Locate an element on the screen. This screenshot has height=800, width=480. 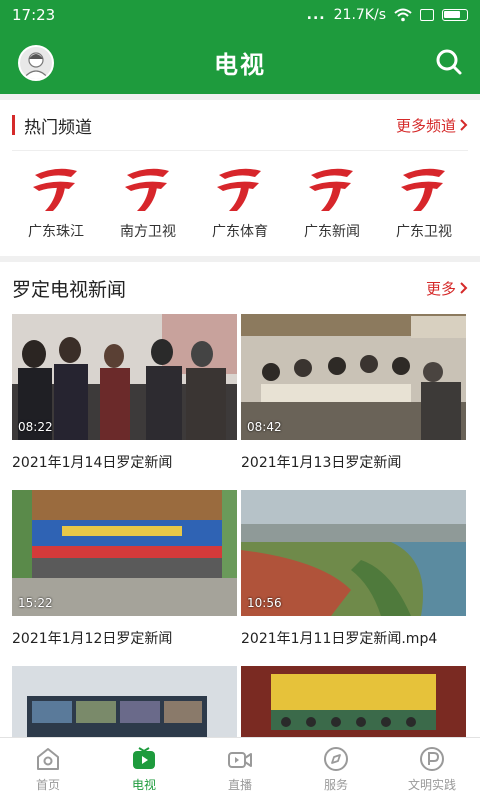
tab-civilization: 文明实践 is located at coordinates (432, 769).